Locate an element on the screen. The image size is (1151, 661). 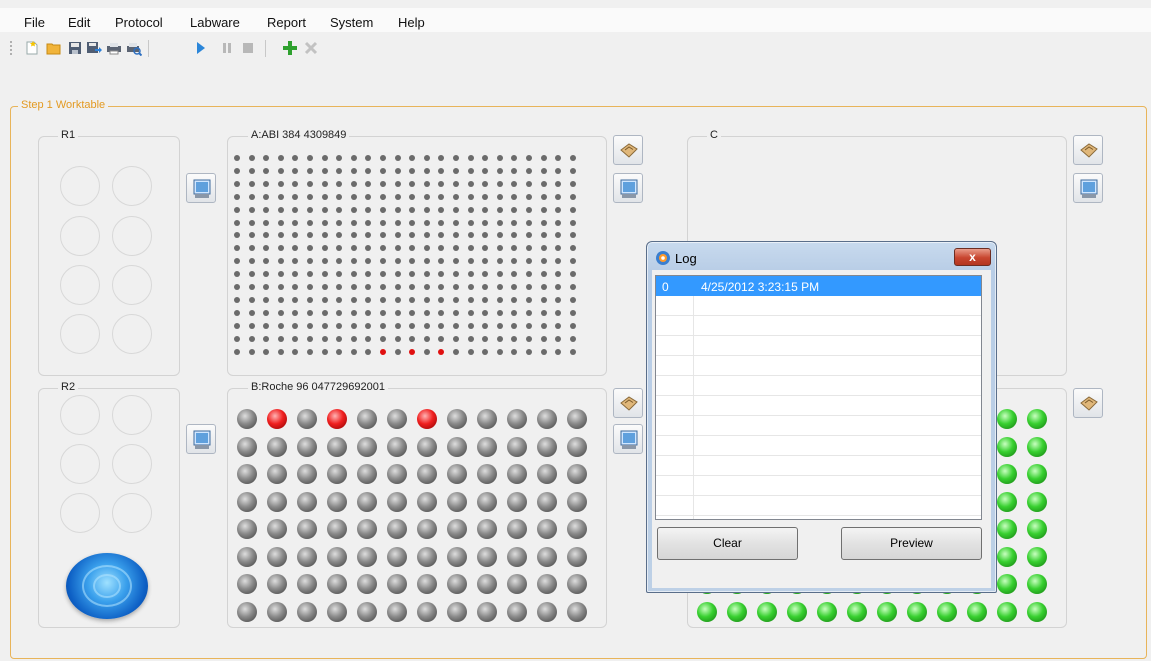
menu-file: File is located at coordinates (34, 22).